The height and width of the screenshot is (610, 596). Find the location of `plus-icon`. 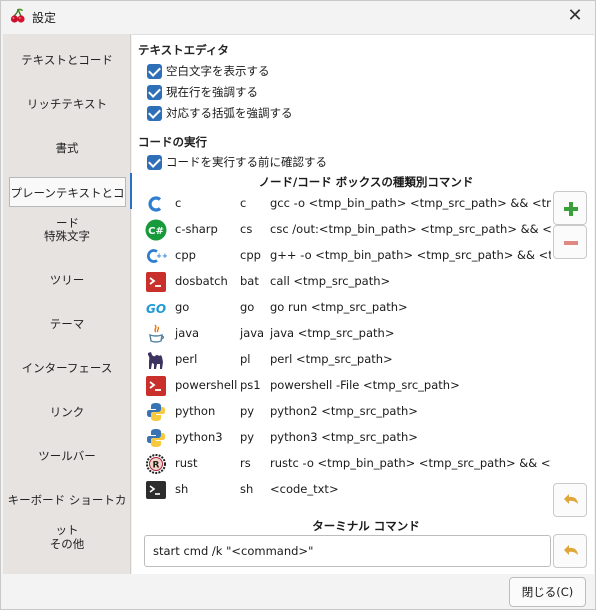

plus-icon is located at coordinates (571, 209).